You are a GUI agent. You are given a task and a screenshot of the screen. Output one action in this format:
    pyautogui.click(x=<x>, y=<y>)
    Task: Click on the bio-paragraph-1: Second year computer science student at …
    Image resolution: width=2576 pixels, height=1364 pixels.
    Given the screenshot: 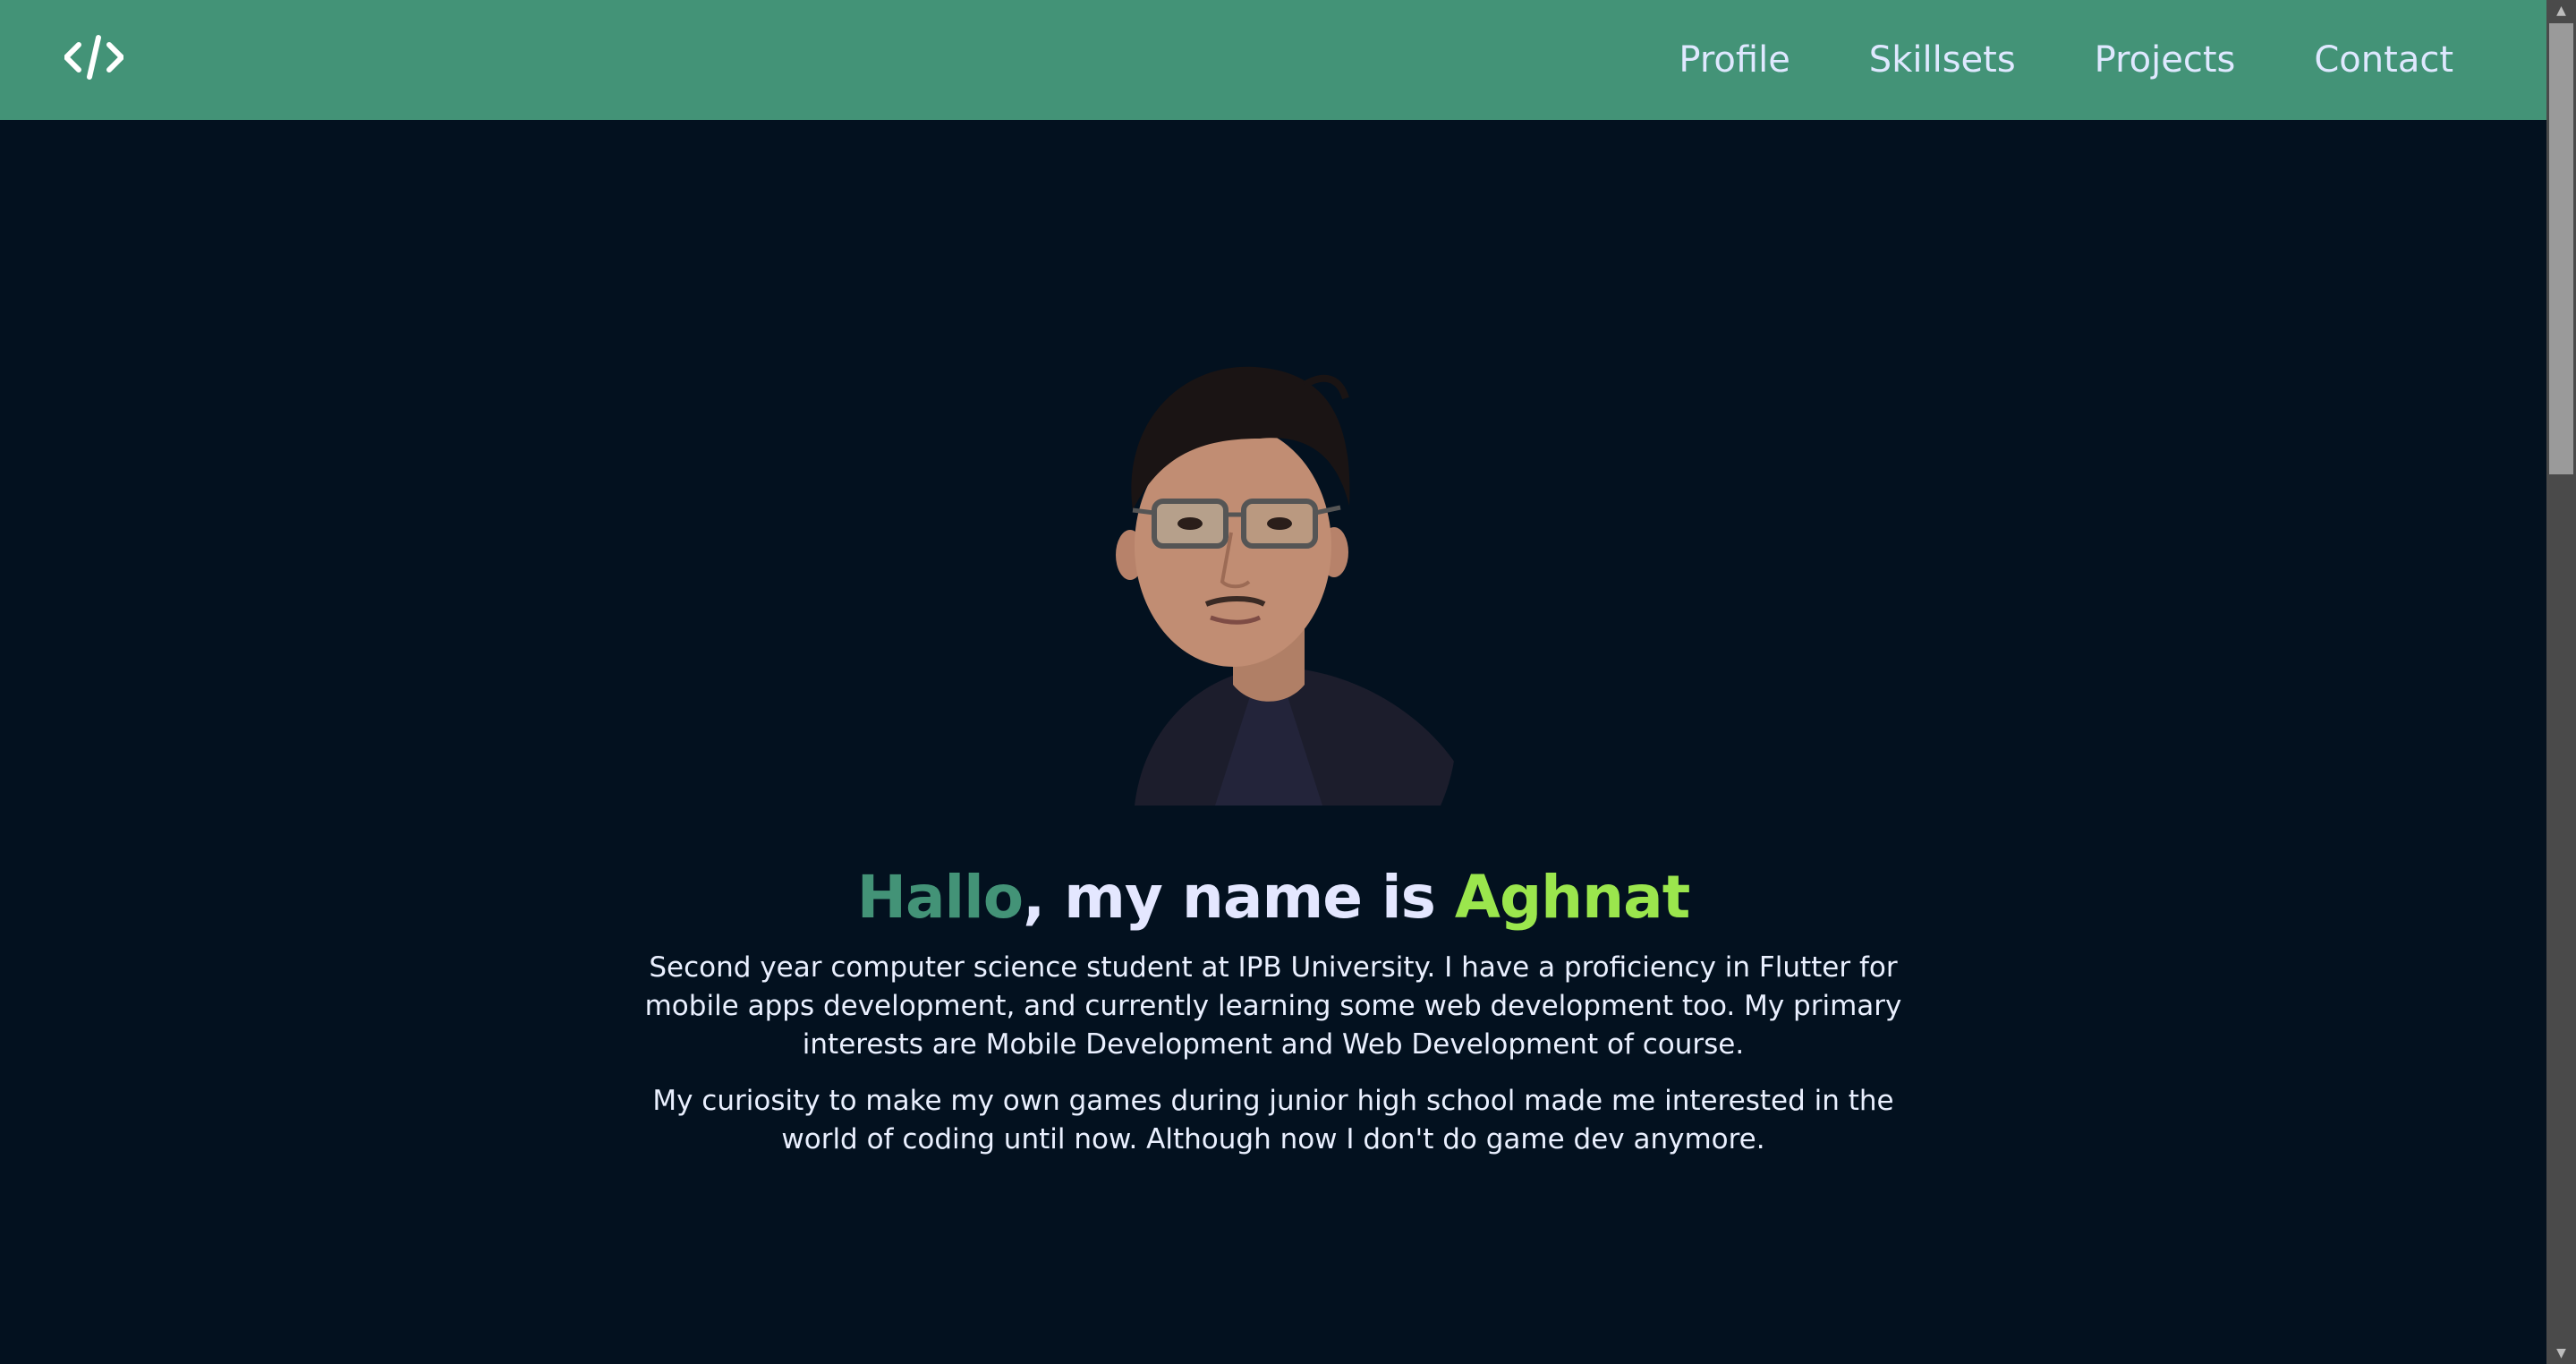 What is the action you would take?
    pyautogui.click(x=1273, y=1006)
    